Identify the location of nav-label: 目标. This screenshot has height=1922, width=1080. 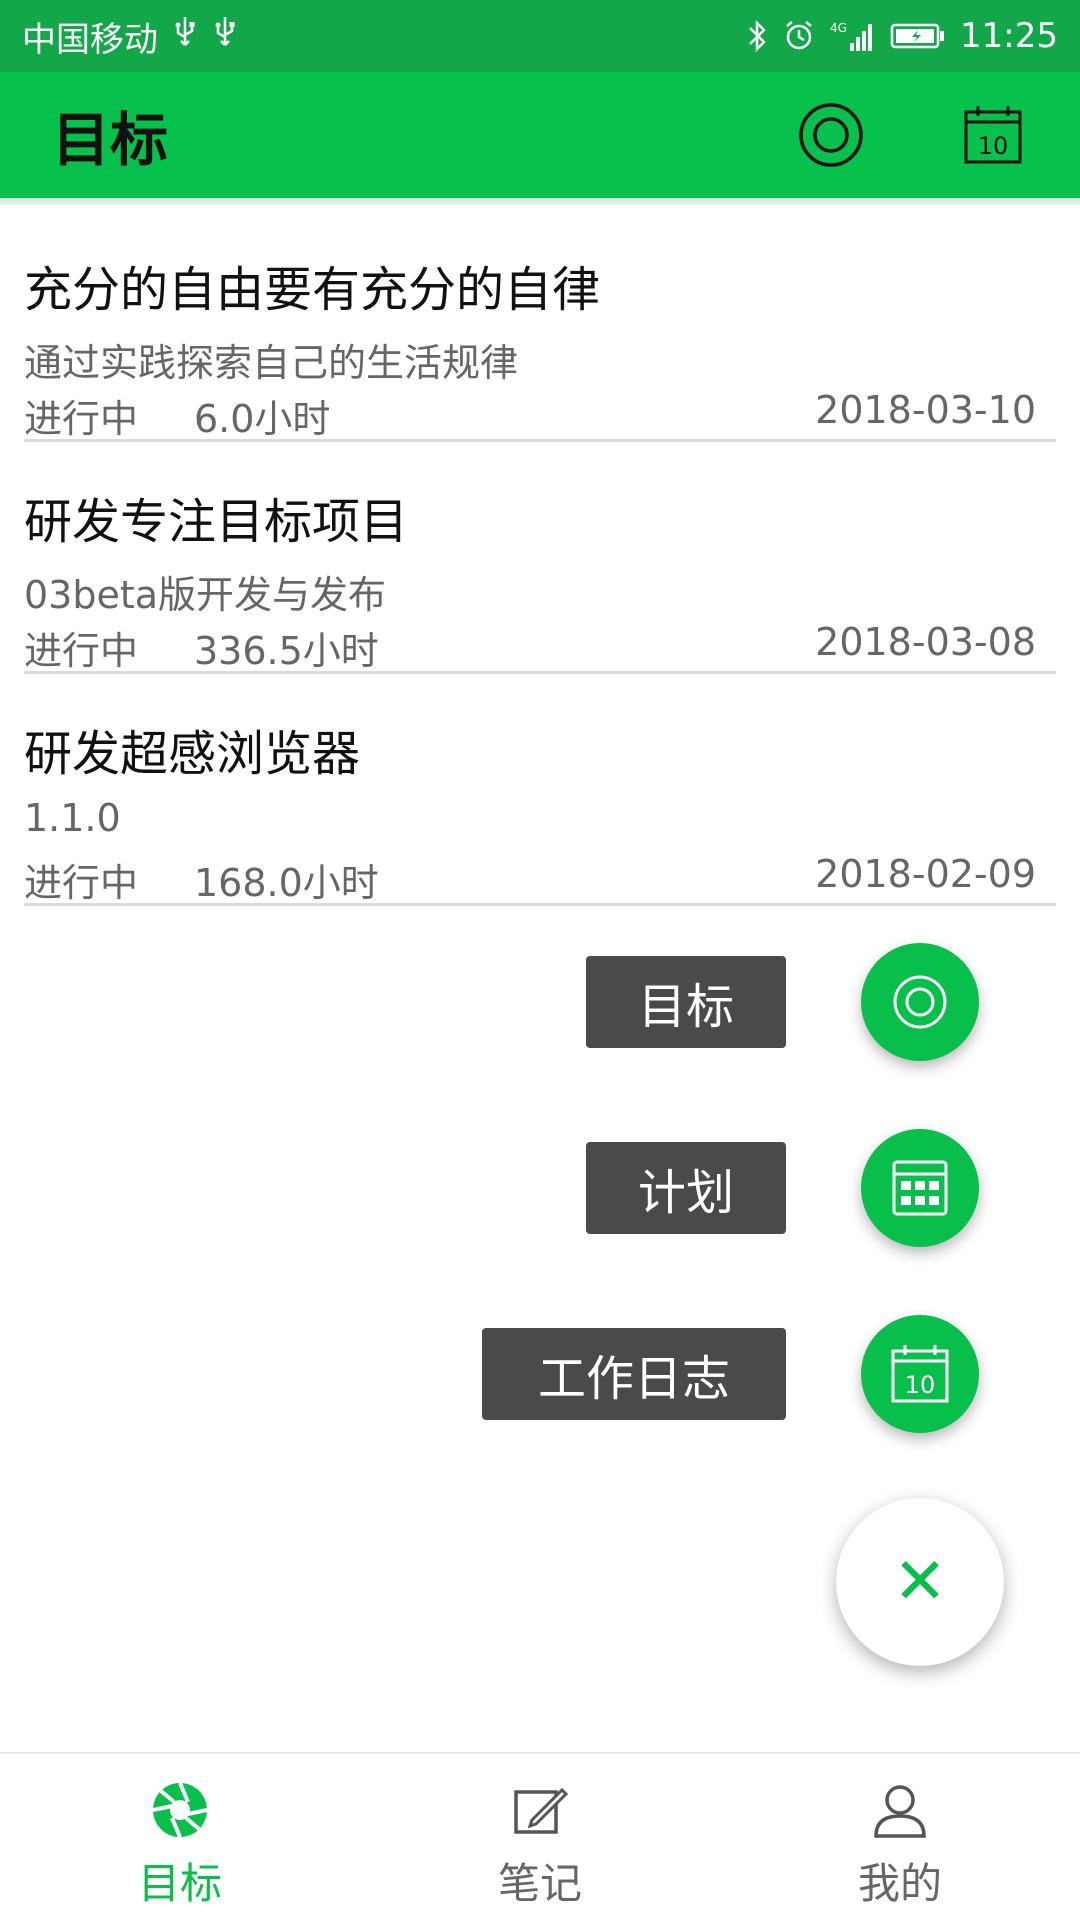
(179, 1883).